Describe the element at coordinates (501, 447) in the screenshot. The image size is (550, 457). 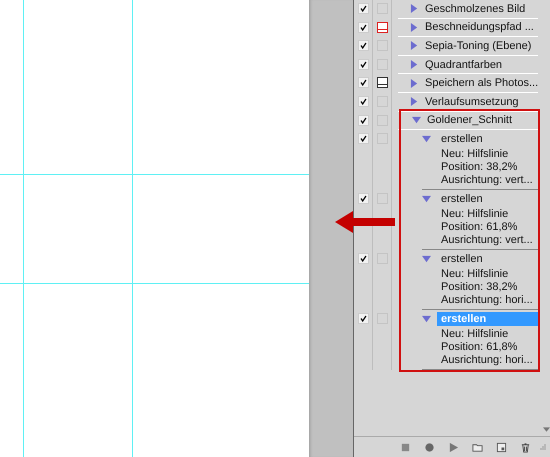
I see `new-item-icon` at that location.